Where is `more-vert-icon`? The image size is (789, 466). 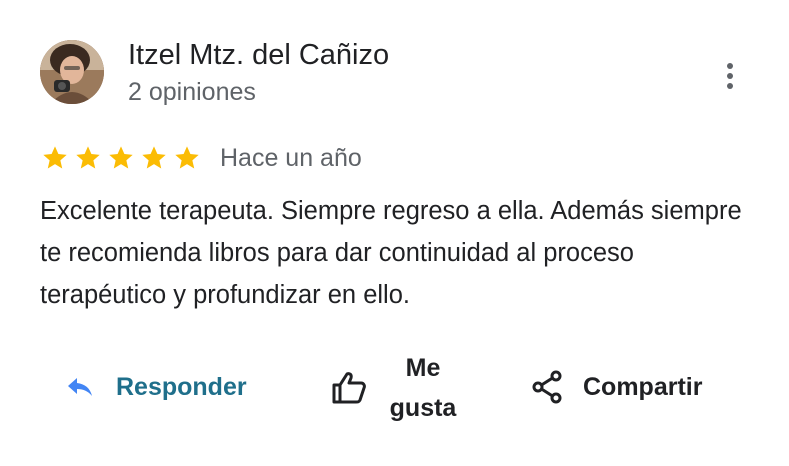
more-vert-icon is located at coordinates (730, 76).